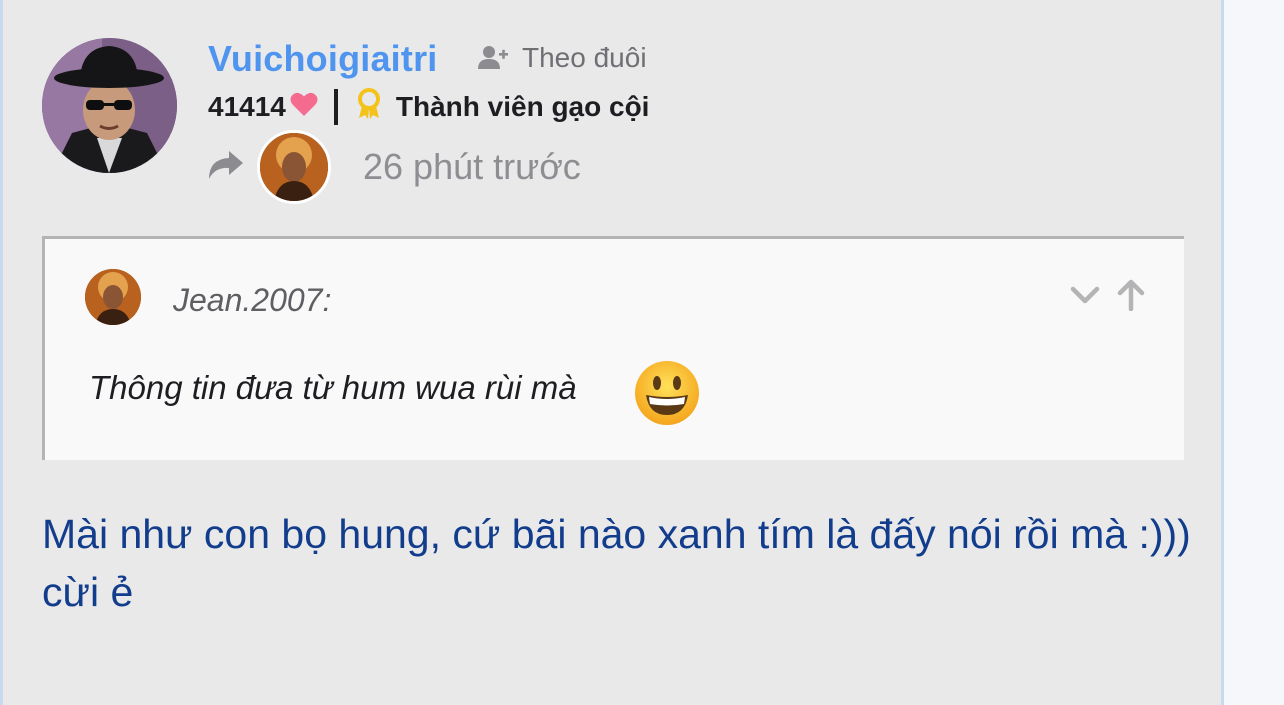 This screenshot has width=1284, height=705. Describe the element at coordinates (302, 106) in the screenshot. I see `heart-icon` at that location.